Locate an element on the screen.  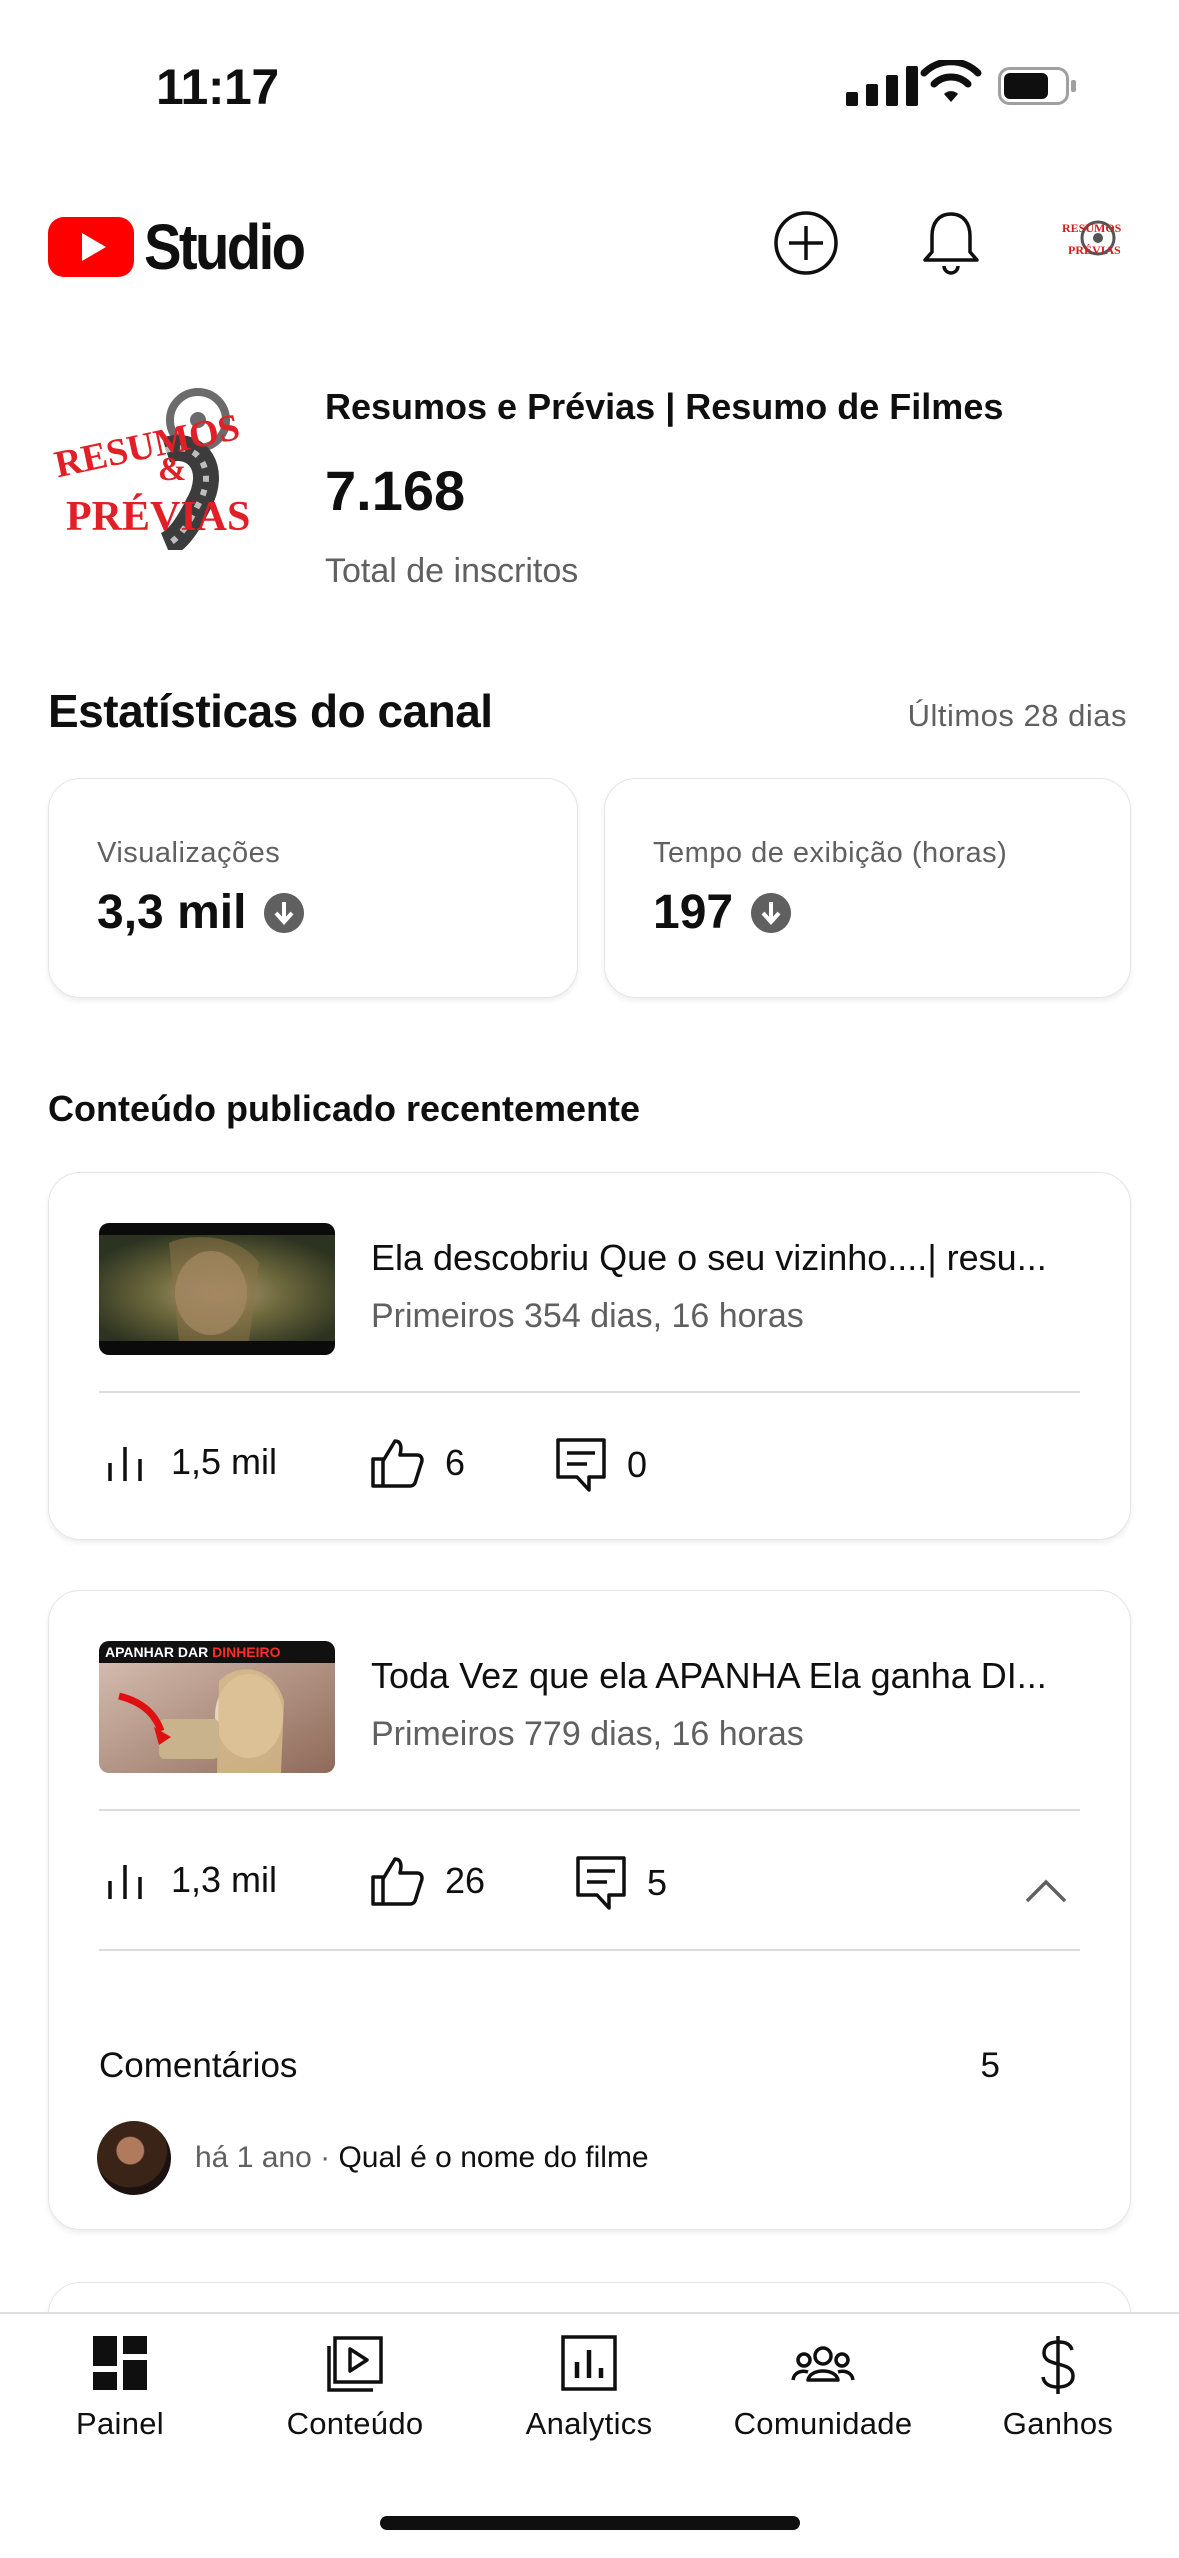
subscriber-count: 7.168 is located at coordinates (395, 490).